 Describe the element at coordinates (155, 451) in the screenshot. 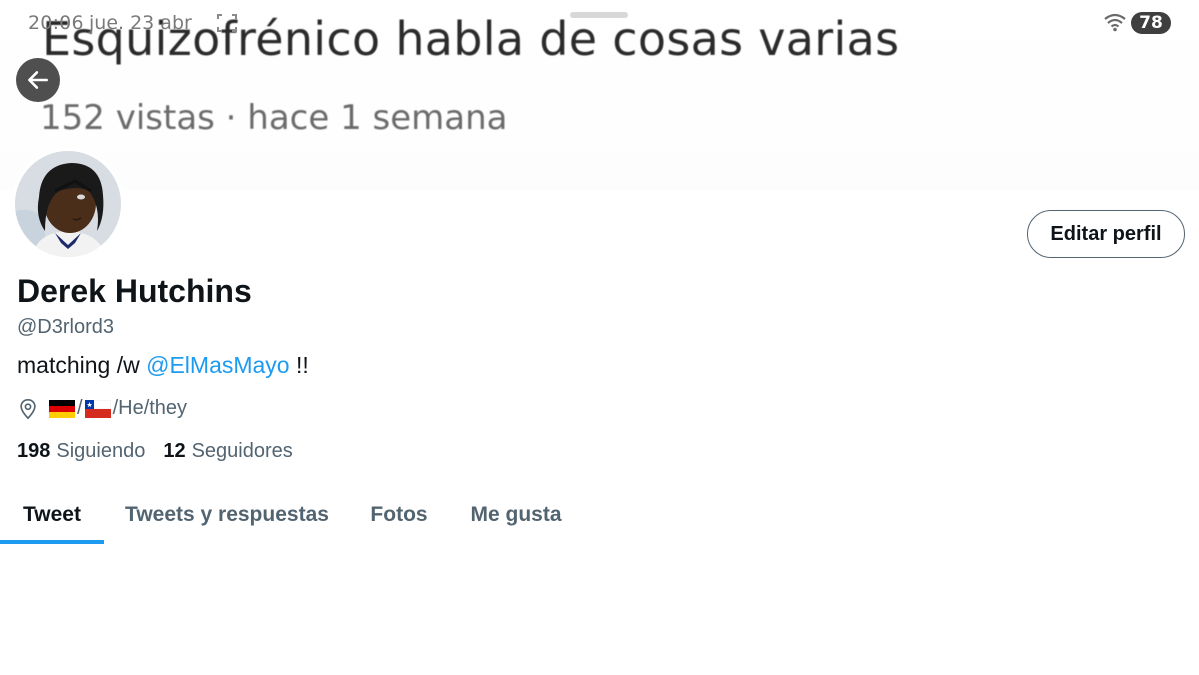

I see `follow-stats: 198 Siguiendo 12 Seguidores` at that location.